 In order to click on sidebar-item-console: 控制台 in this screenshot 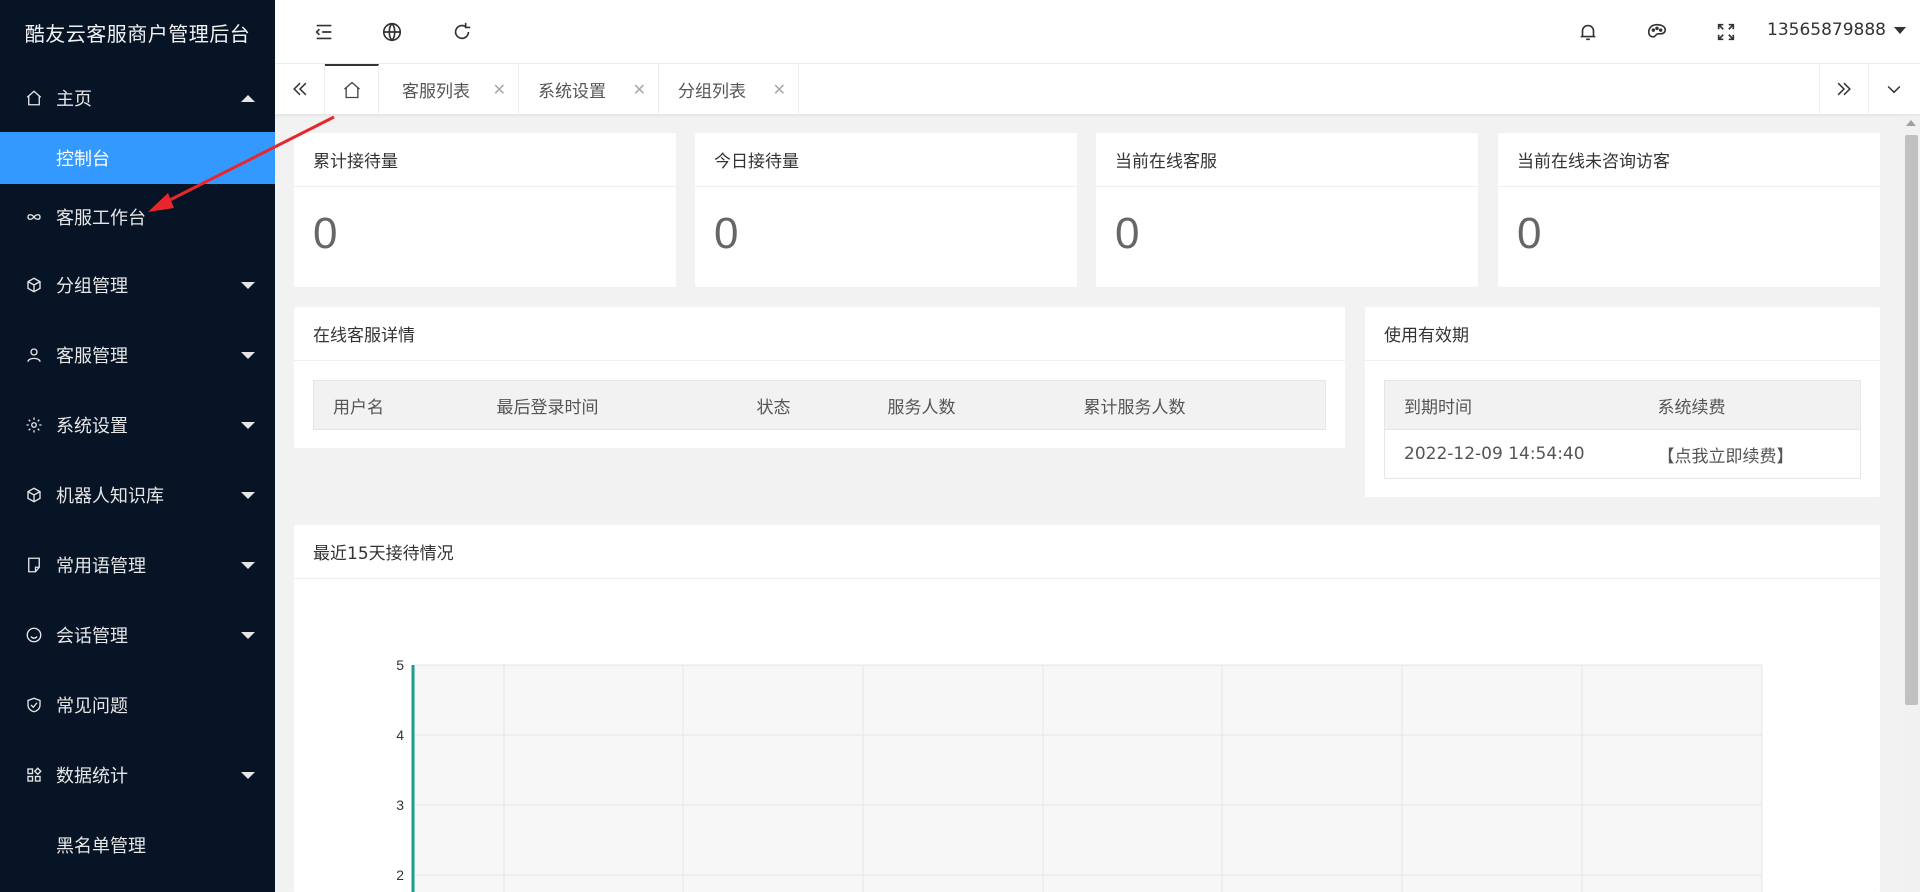, I will do `click(137, 158)`.